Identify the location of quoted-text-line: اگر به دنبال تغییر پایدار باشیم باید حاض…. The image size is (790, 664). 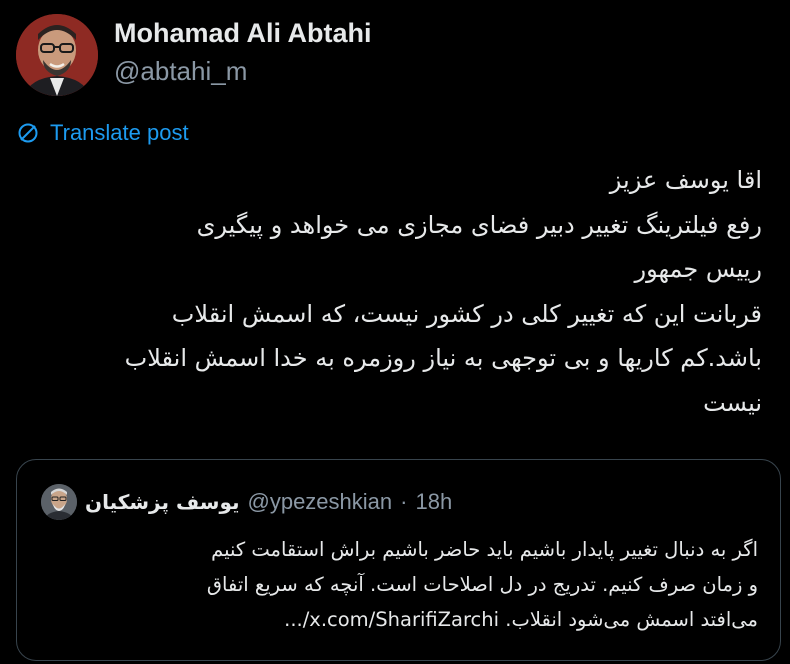
(484, 549).